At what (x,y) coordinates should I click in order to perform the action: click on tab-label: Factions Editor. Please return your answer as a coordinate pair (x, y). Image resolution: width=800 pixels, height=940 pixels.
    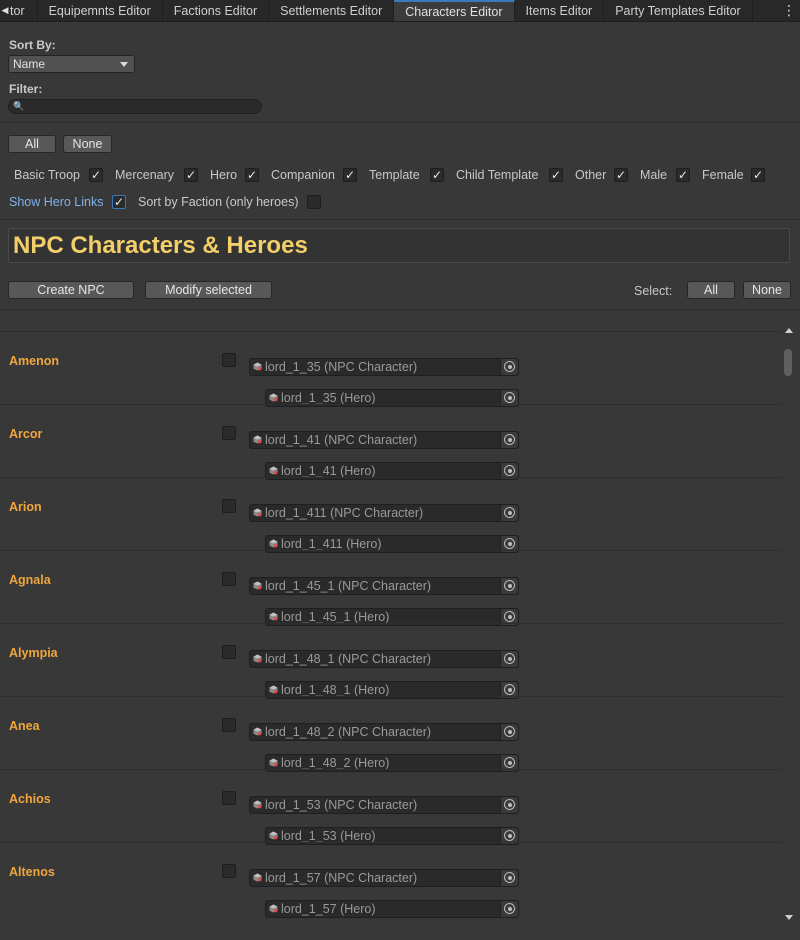
    Looking at the image, I should click on (215, 10).